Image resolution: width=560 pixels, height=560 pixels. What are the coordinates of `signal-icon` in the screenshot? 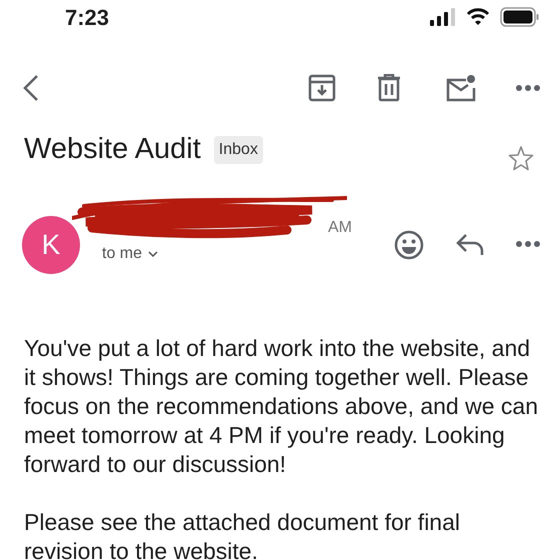 It's located at (443, 17).